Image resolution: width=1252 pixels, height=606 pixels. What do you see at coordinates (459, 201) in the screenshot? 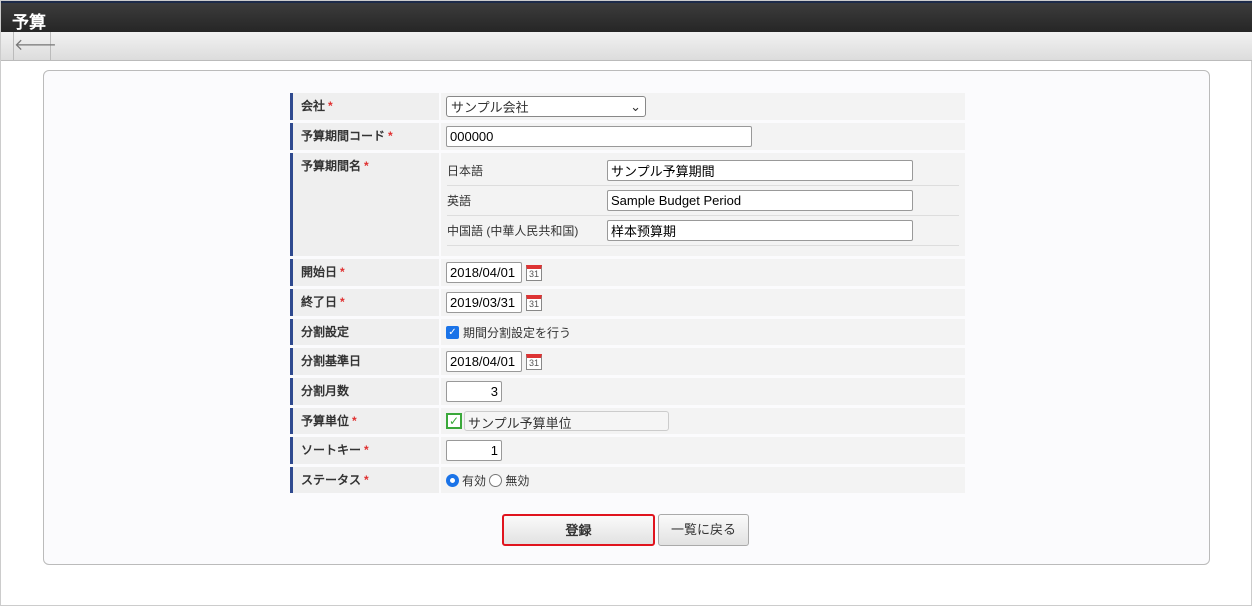
I see `lang-label-en: 英語` at bounding box center [459, 201].